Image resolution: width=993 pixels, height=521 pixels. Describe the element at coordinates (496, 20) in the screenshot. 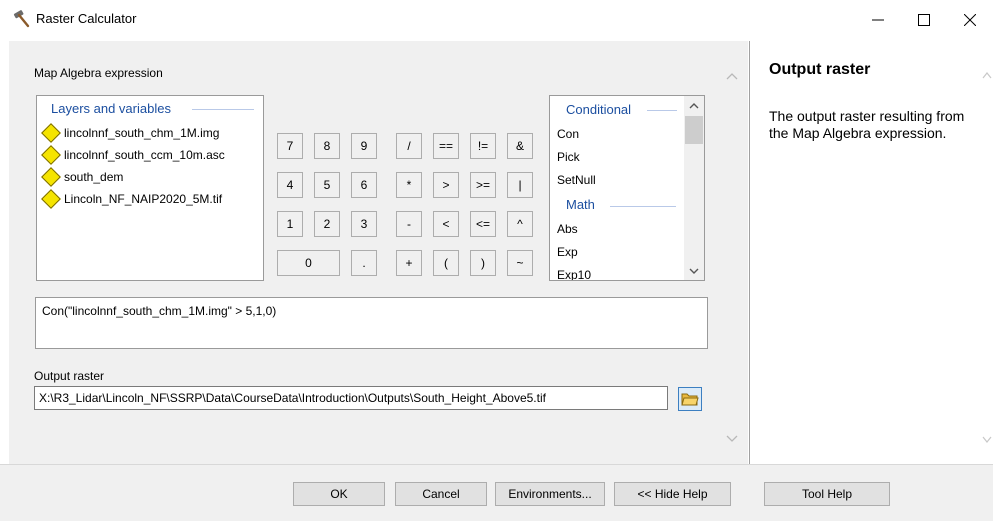

I see `title-bar: Raster Calculator` at that location.